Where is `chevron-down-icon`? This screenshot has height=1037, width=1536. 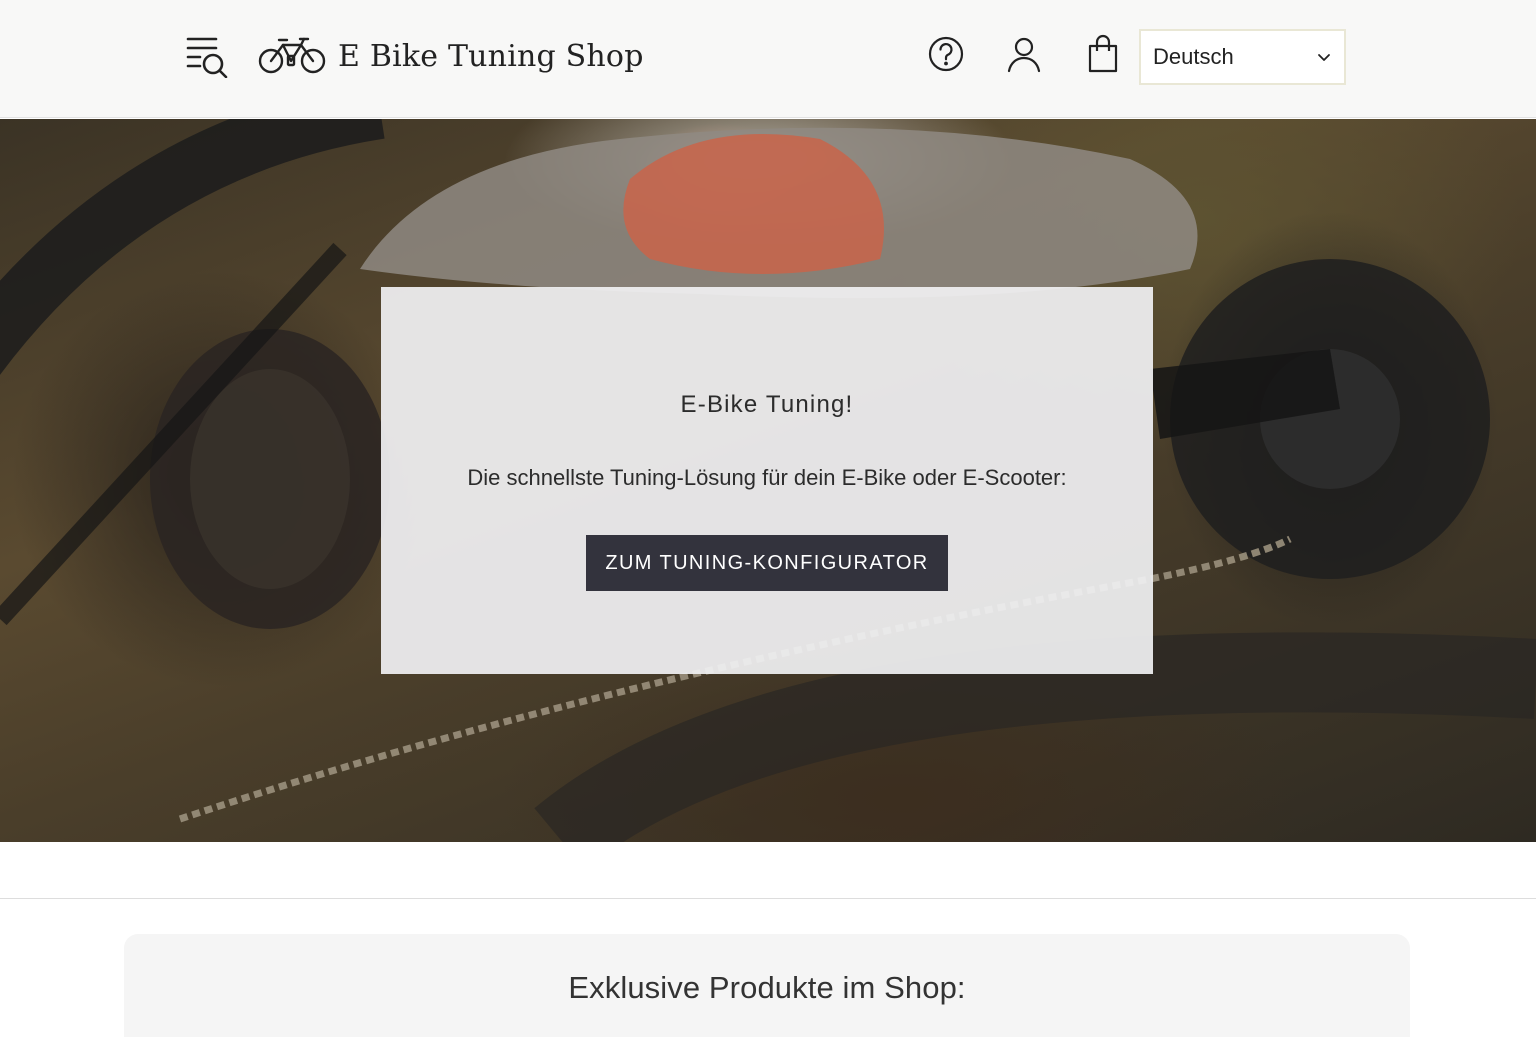
chevron-down-icon is located at coordinates (1324, 57).